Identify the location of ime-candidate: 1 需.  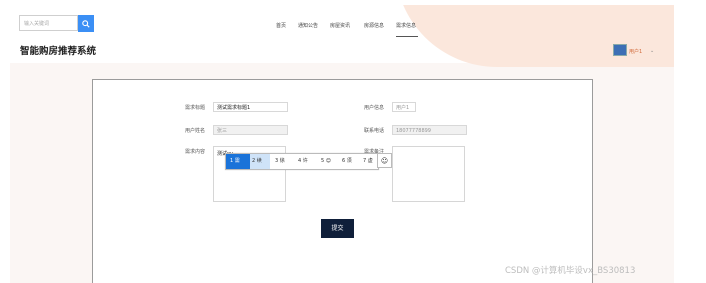
(238, 161).